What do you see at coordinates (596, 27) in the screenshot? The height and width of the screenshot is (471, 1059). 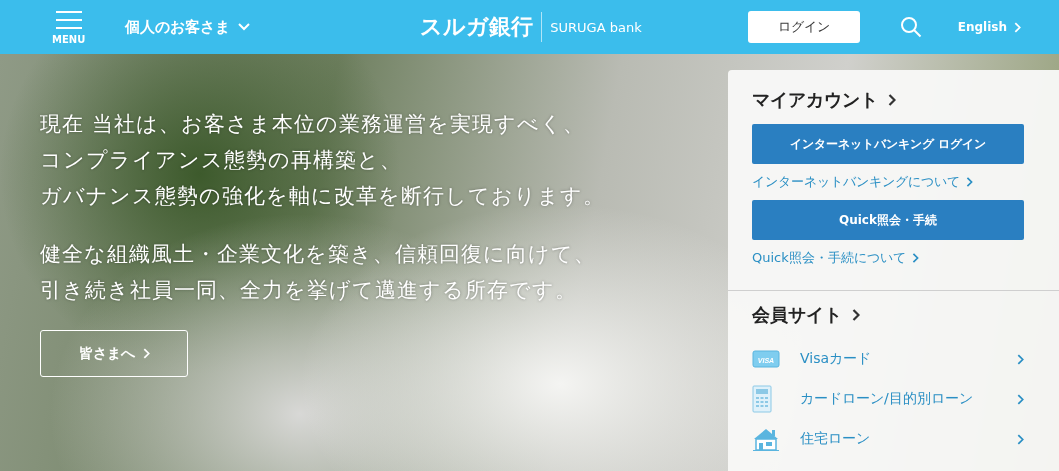 I see `logo-subtitle: SURUGA bank` at bounding box center [596, 27].